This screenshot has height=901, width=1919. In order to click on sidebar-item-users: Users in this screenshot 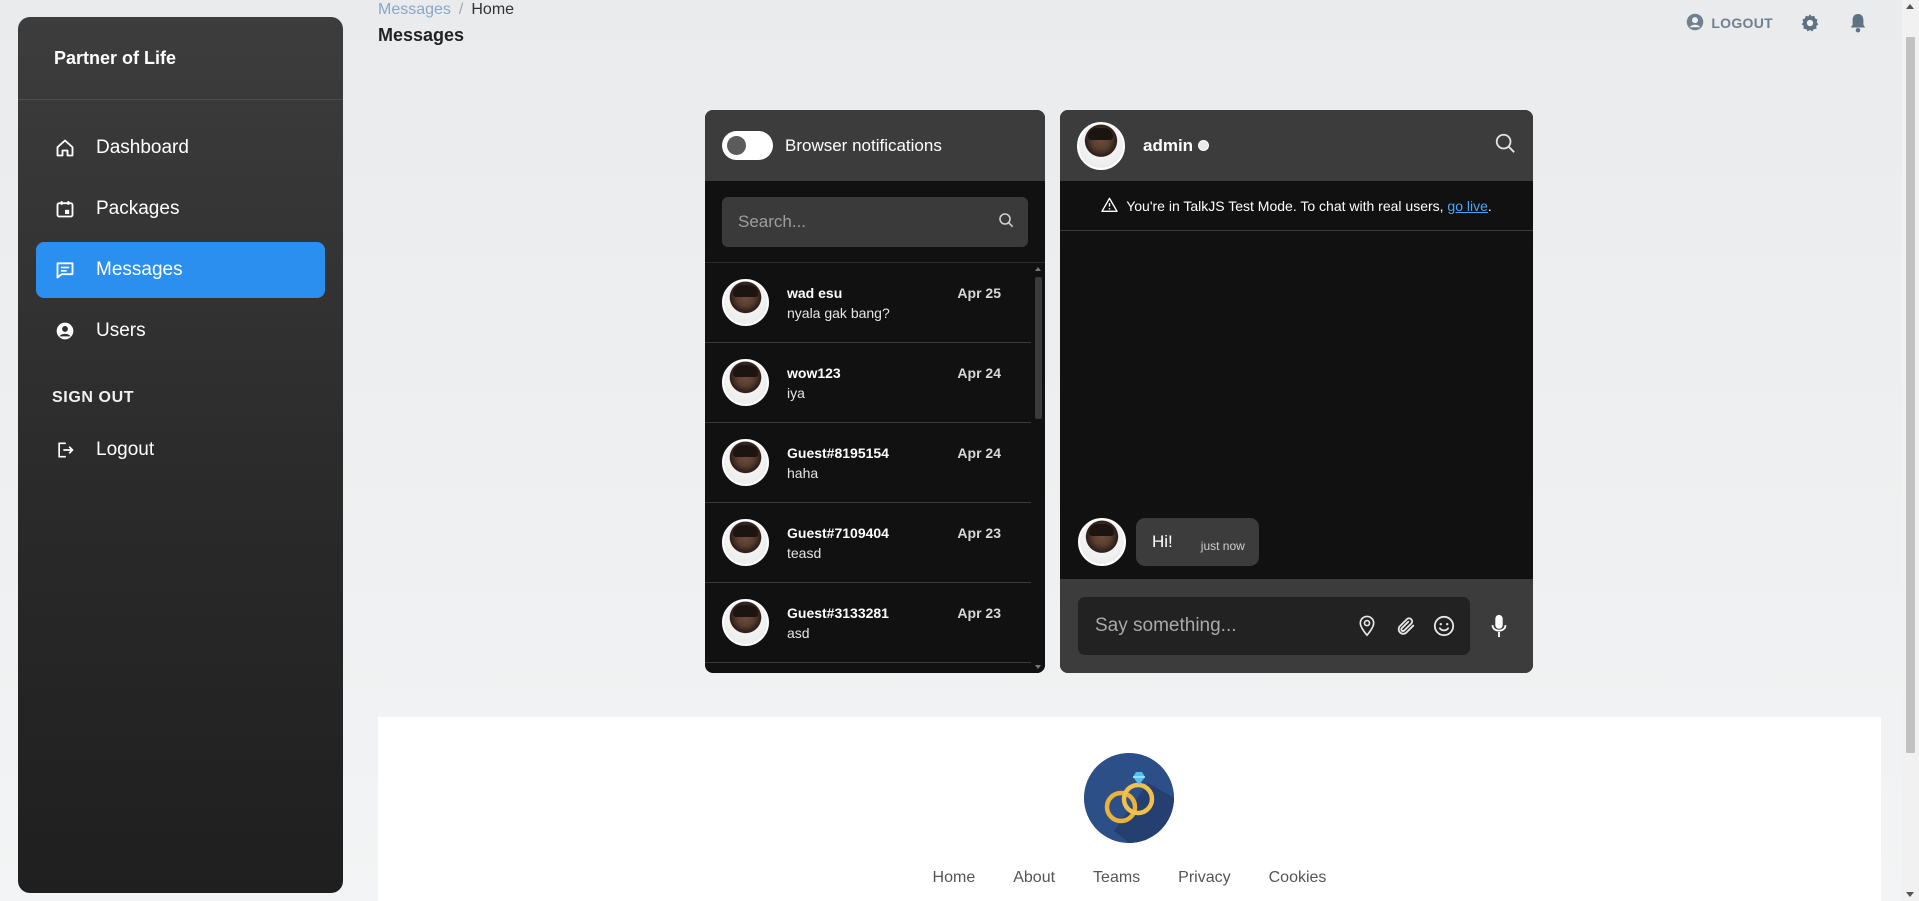, I will do `click(180, 331)`.